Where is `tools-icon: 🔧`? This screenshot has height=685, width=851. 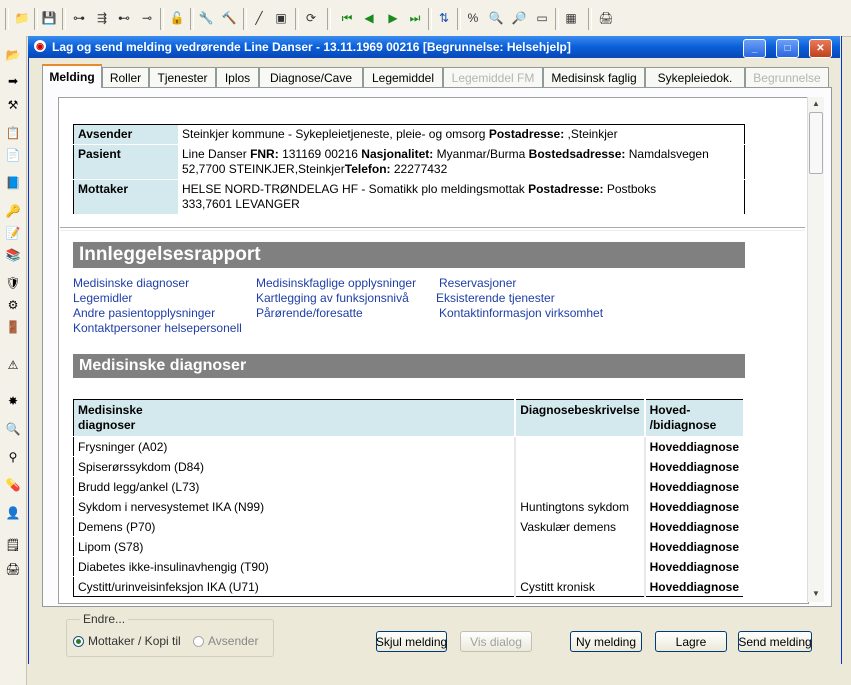
tools-icon: 🔧 is located at coordinates (206, 18).